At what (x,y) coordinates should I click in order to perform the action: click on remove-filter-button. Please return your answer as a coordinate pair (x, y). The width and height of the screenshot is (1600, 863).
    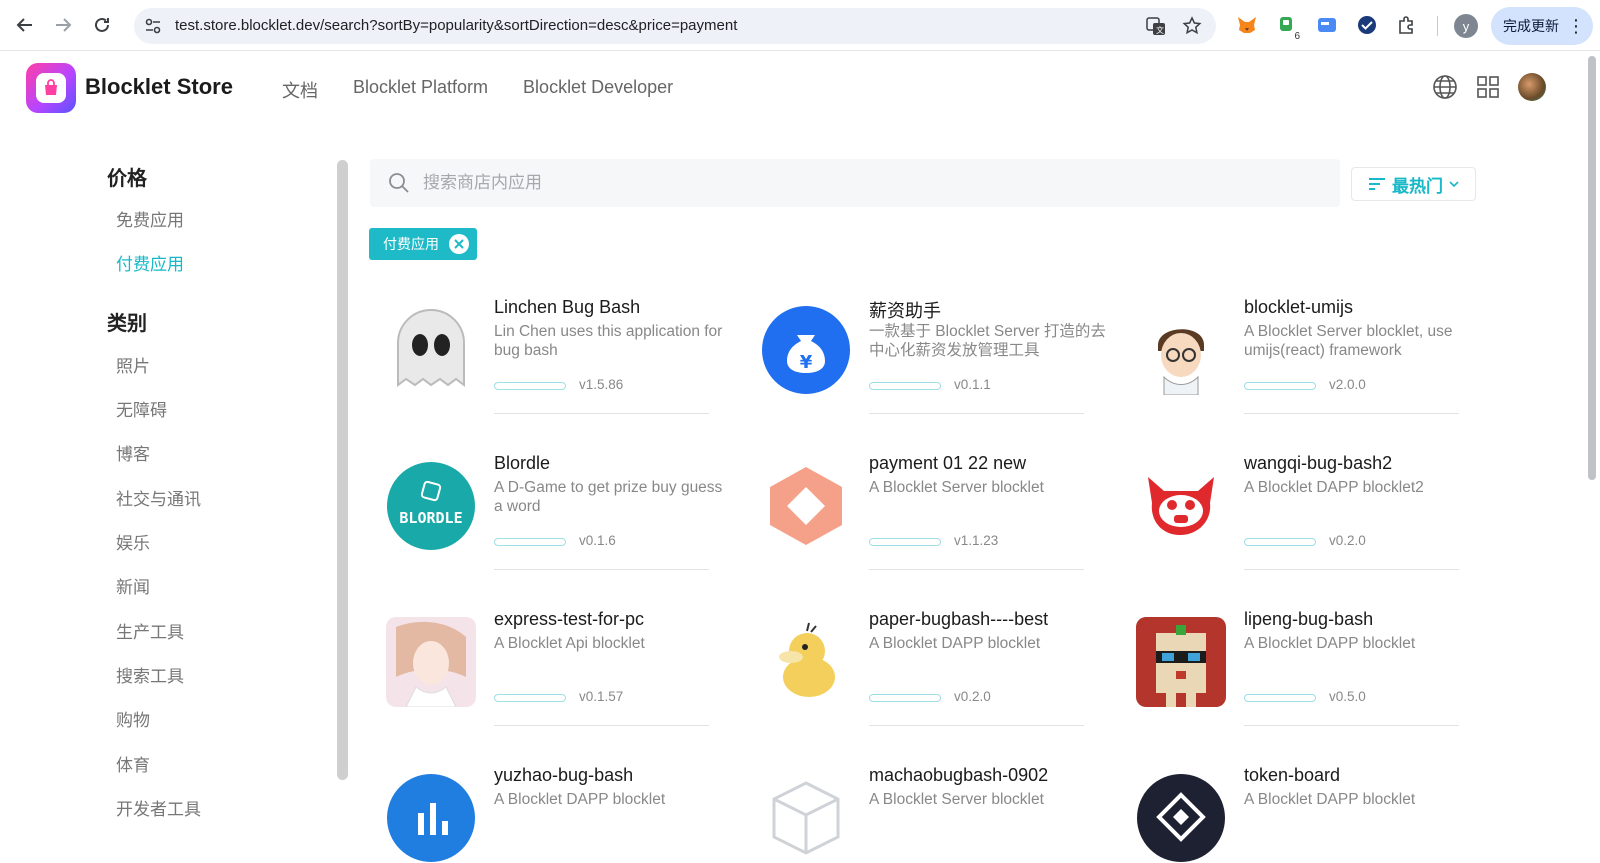
    Looking at the image, I should click on (459, 244).